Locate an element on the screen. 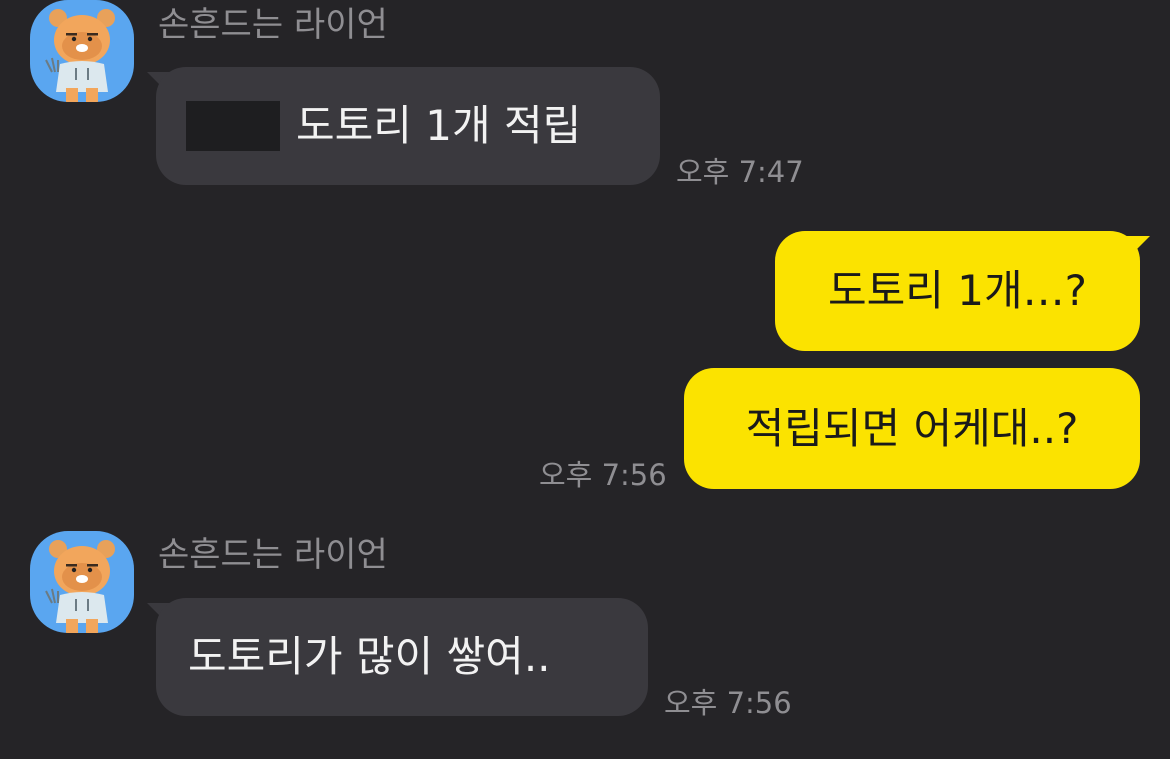 This screenshot has width=1170, height=759. message-text: 도토리 1개…? is located at coordinates (957, 290).